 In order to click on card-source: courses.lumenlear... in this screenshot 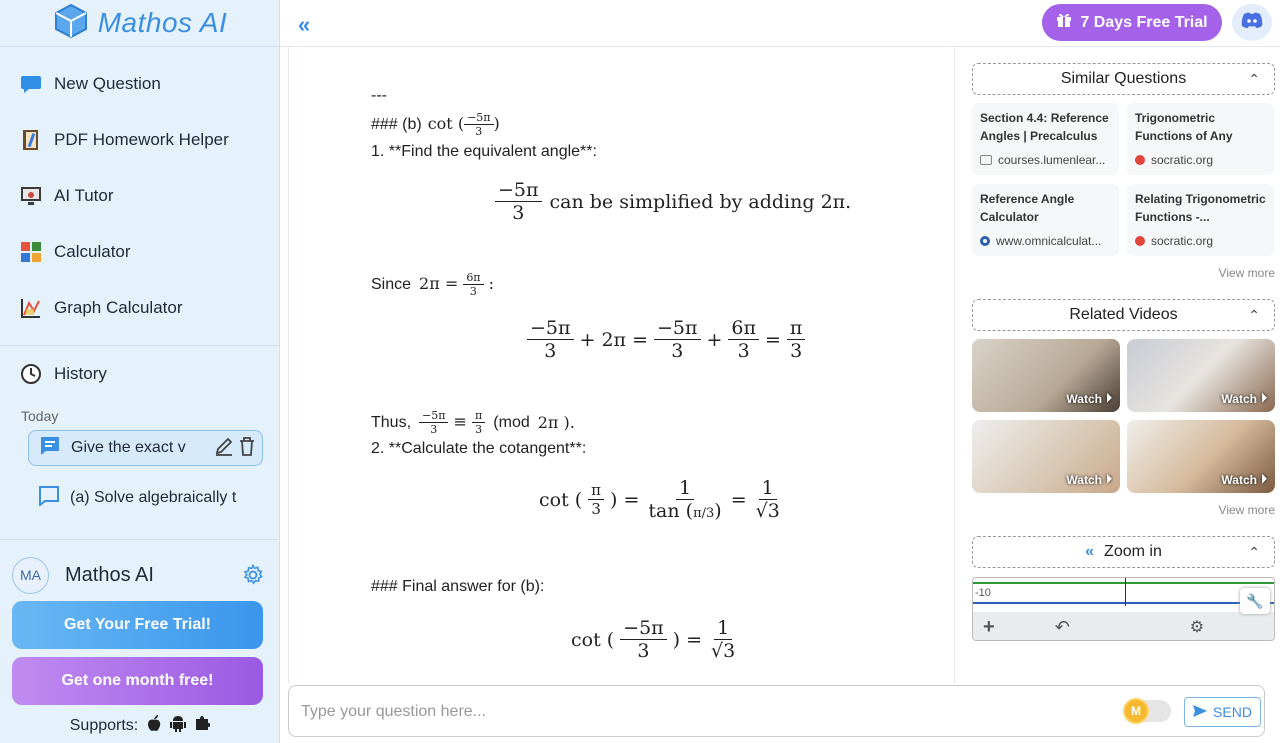, I will do `click(1052, 160)`.